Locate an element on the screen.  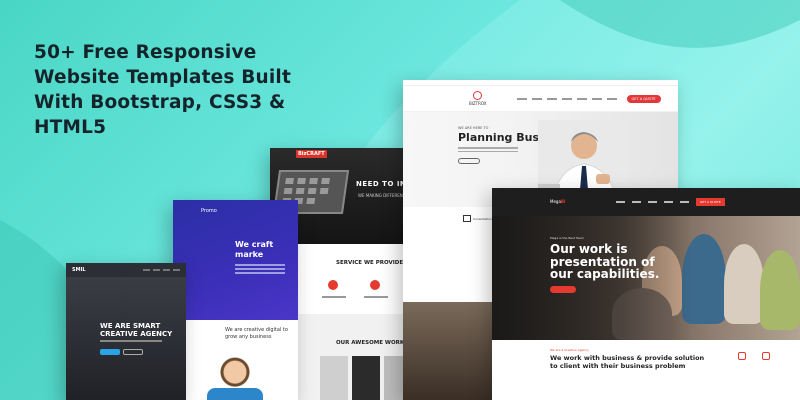
team-photo is located at coordinates (448, 351).